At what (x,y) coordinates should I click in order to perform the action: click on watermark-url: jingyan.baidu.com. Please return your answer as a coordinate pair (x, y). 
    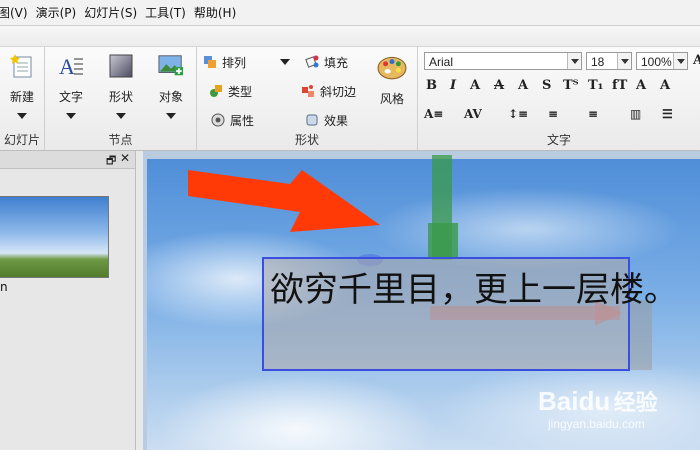
    Looking at the image, I should click on (596, 424).